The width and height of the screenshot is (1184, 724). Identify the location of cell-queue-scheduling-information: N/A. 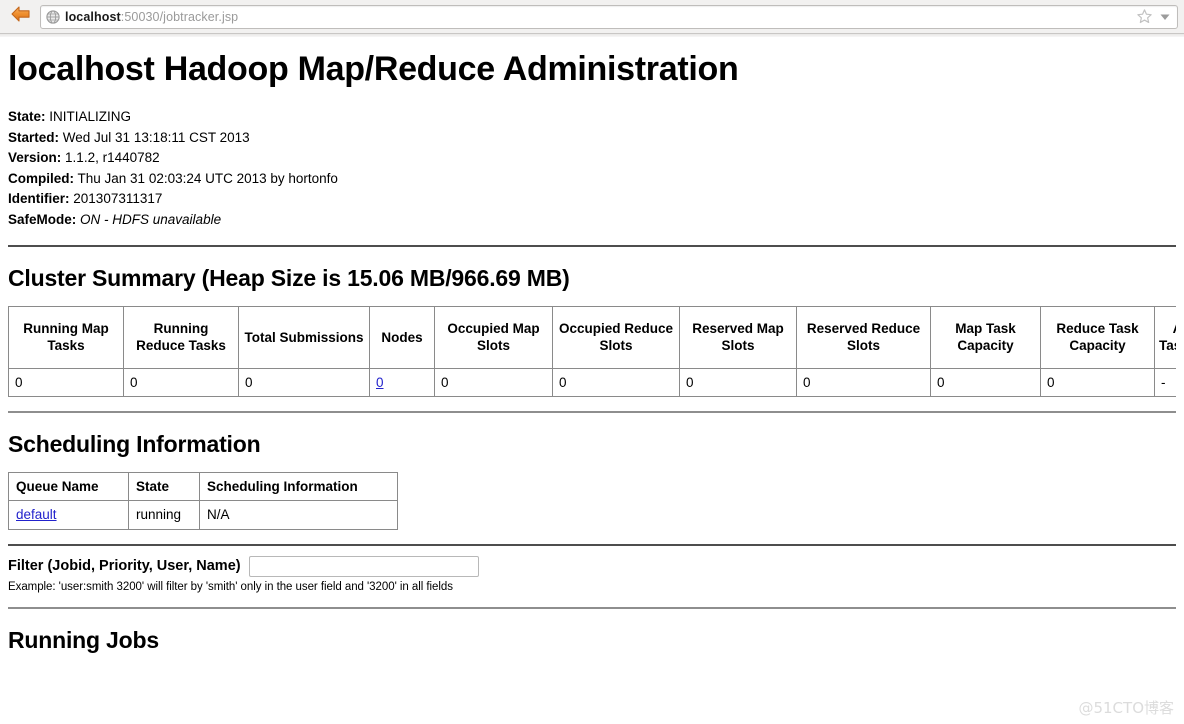
(218, 515).